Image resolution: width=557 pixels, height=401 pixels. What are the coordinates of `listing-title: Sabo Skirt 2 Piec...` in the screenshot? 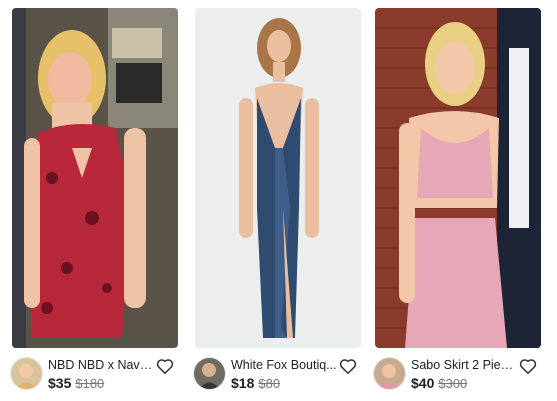 It's located at (464, 365).